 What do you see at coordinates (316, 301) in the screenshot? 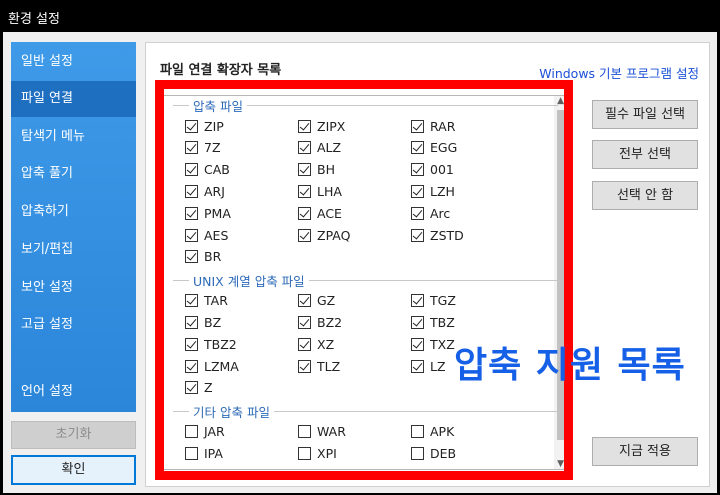
I see `extension-checkbox: GZ` at bounding box center [316, 301].